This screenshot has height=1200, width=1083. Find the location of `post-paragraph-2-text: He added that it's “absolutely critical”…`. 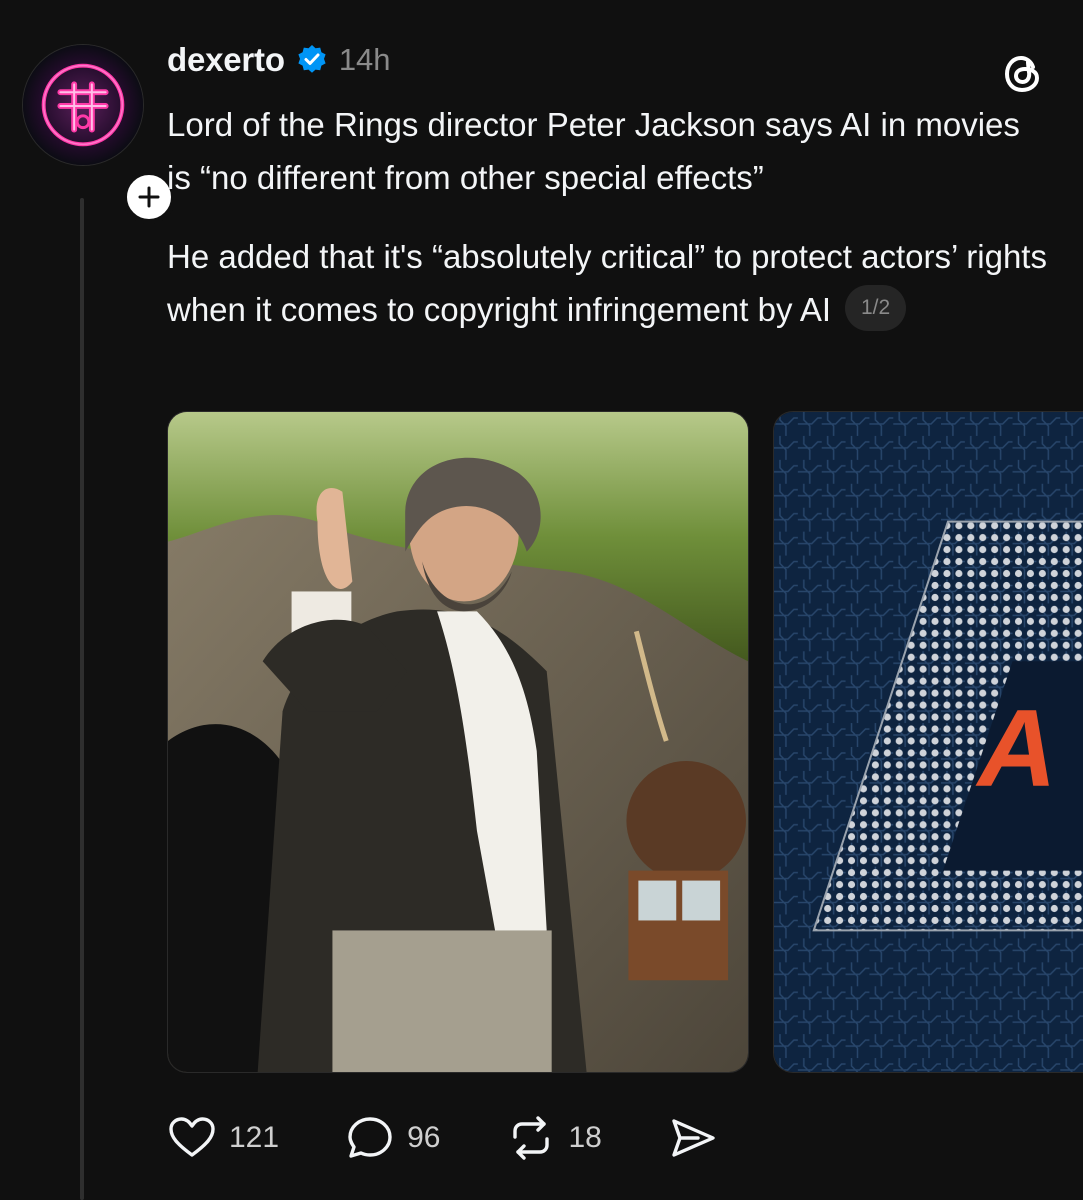

post-paragraph-2-text: He added that it's “absolutely critical”… is located at coordinates (607, 283).